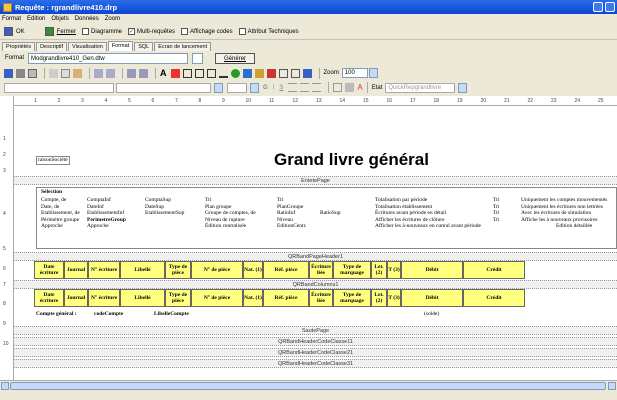 The width and height of the screenshot is (617, 400). I want to click on menu-edition: Edition, so click(36, 19).